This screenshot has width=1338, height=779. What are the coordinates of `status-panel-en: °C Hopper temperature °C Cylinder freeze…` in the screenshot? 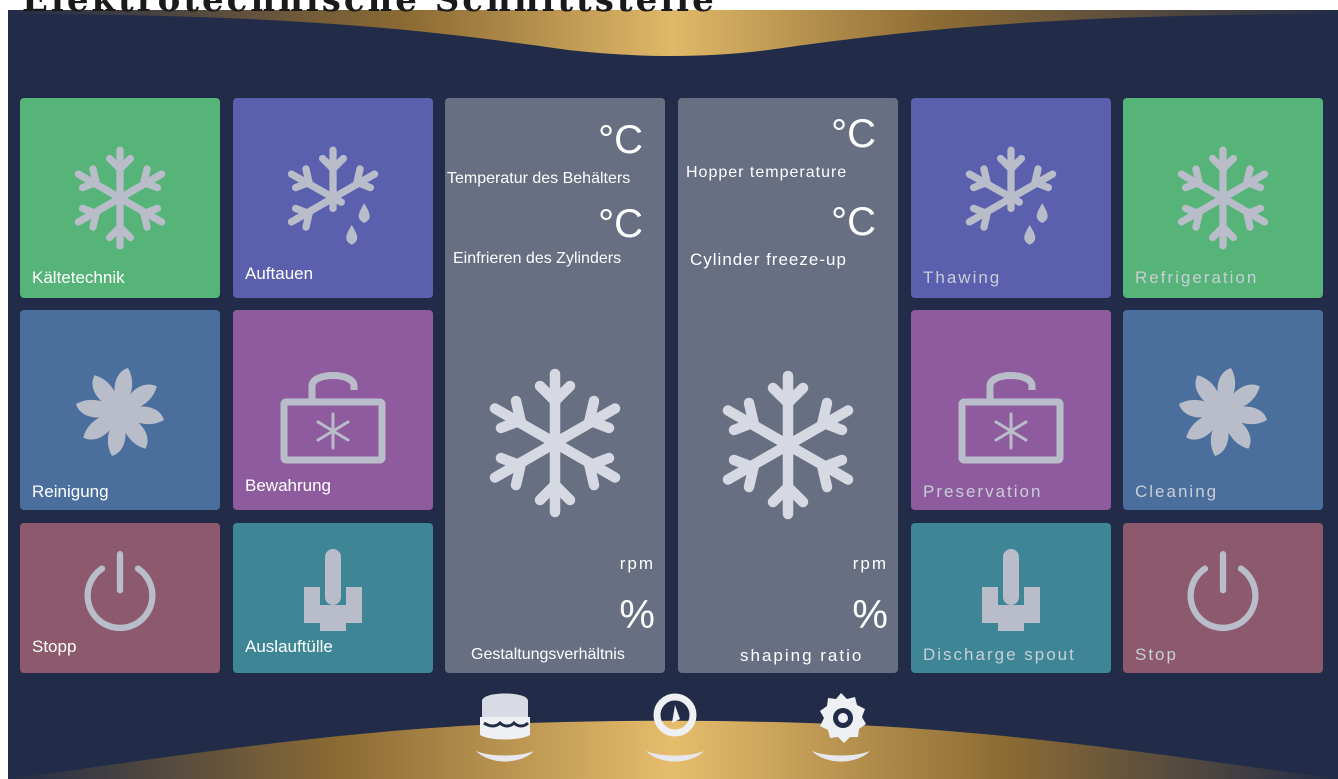 It's located at (788, 385).